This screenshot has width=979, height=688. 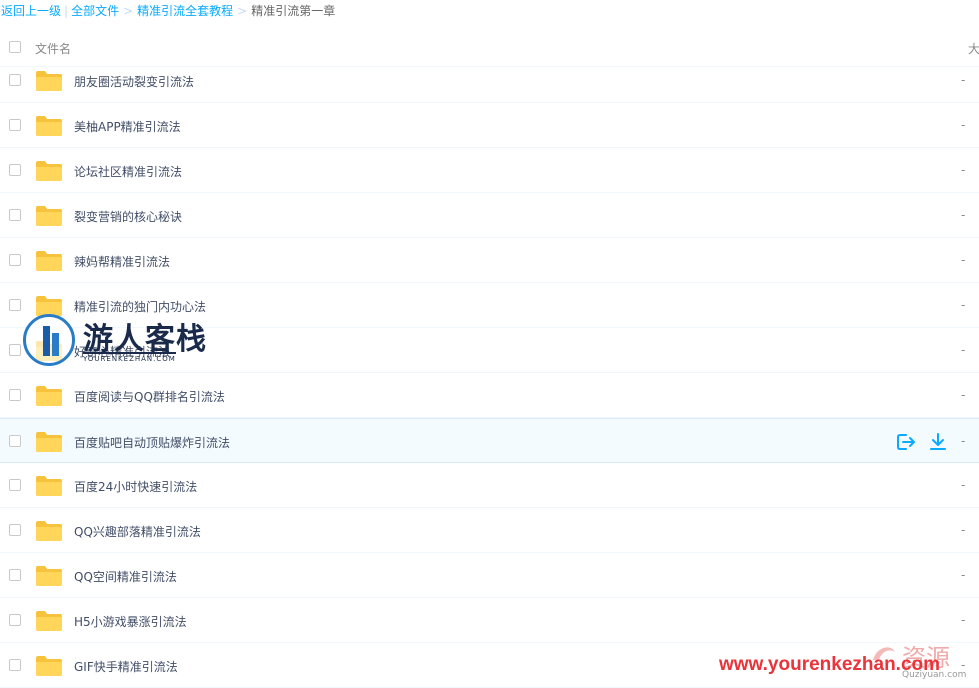 I want to click on file-name: 百度24小时快速引流法, so click(x=135, y=486).